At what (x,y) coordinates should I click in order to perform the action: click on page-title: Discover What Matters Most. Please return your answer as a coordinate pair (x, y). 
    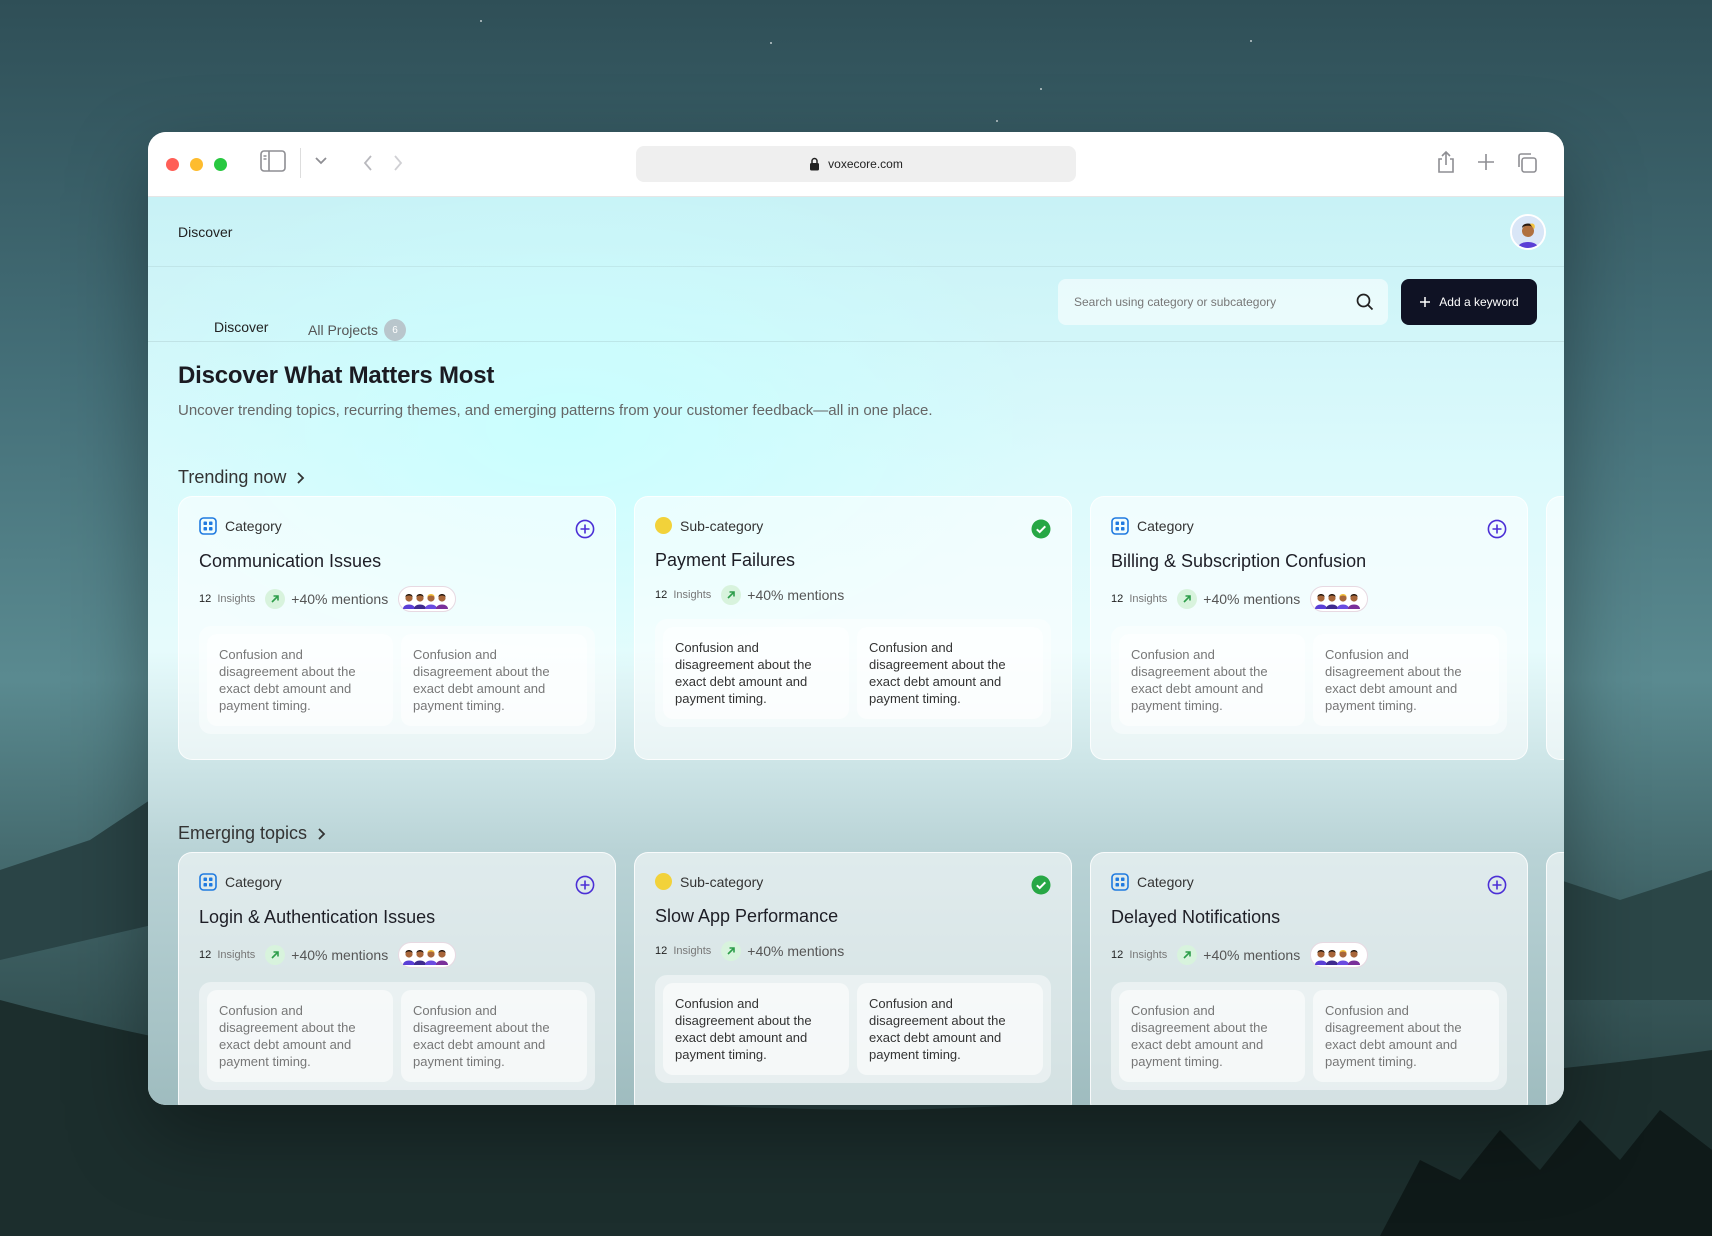
    Looking at the image, I should click on (336, 375).